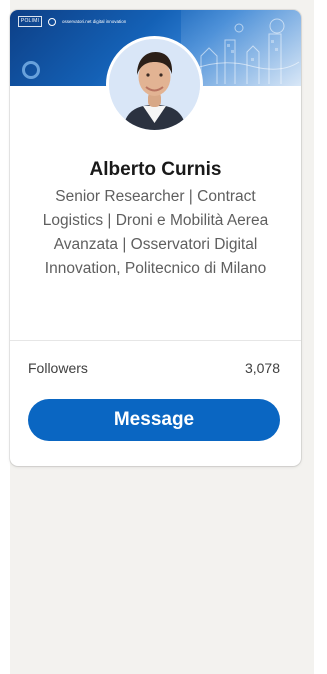 This screenshot has height=674, width=327. Describe the element at coordinates (154, 84) in the screenshot. I see `avatar` at that location.